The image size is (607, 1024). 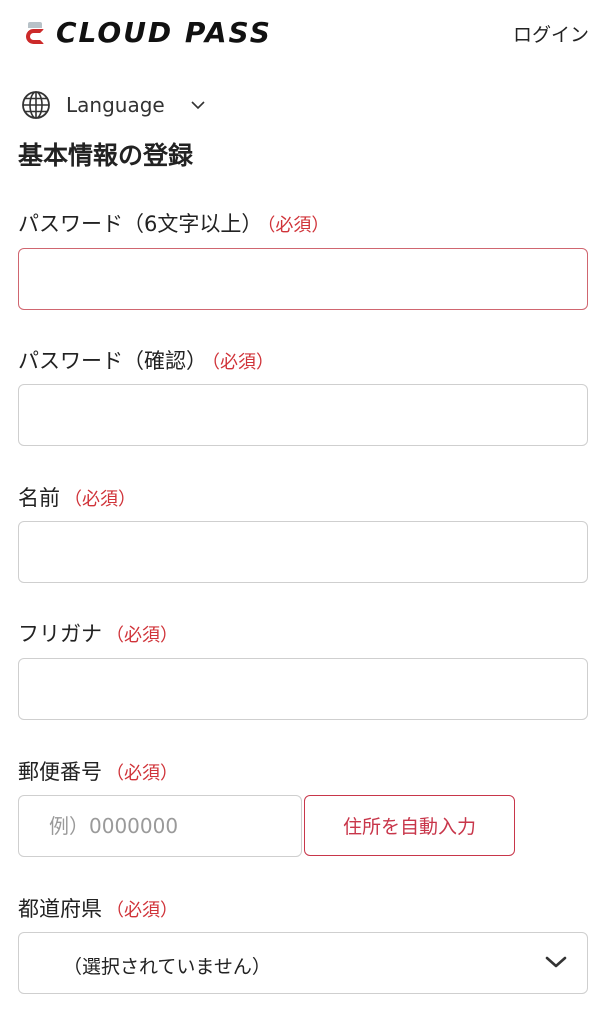 What do you see at coordinates (303, 552) in the screenshot?
I see `name-input` at bounding box center [303, 552].